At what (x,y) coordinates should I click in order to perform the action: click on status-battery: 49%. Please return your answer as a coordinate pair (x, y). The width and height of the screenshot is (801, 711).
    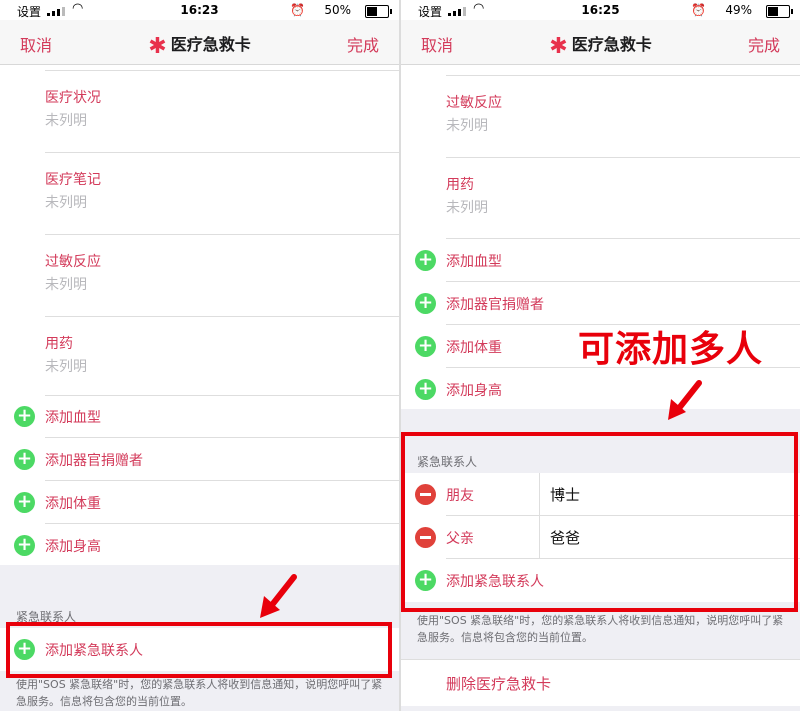
    Looking at the image, I should click on (738, 10).